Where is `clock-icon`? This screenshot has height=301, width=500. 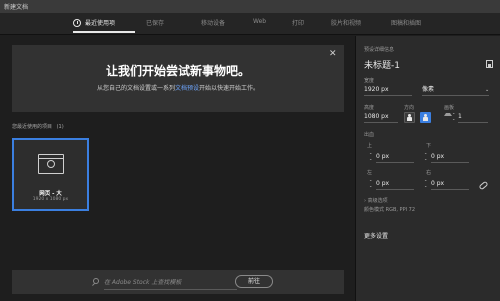 clock-icon is located at coordinates (77, 23).